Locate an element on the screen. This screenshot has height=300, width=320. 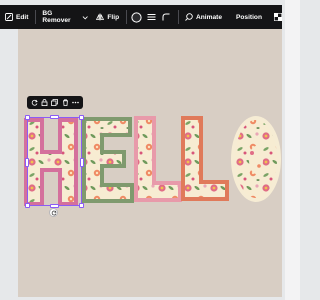
letter-l-first is located at coordinates (158, 159).